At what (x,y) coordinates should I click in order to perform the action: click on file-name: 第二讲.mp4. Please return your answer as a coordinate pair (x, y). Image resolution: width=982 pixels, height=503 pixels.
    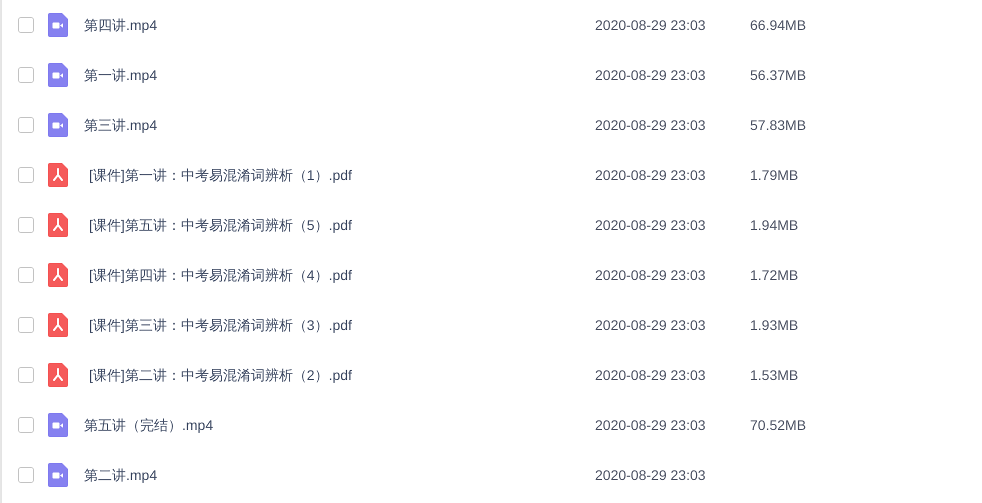
    Looking at the image, I should click on (121, 475).